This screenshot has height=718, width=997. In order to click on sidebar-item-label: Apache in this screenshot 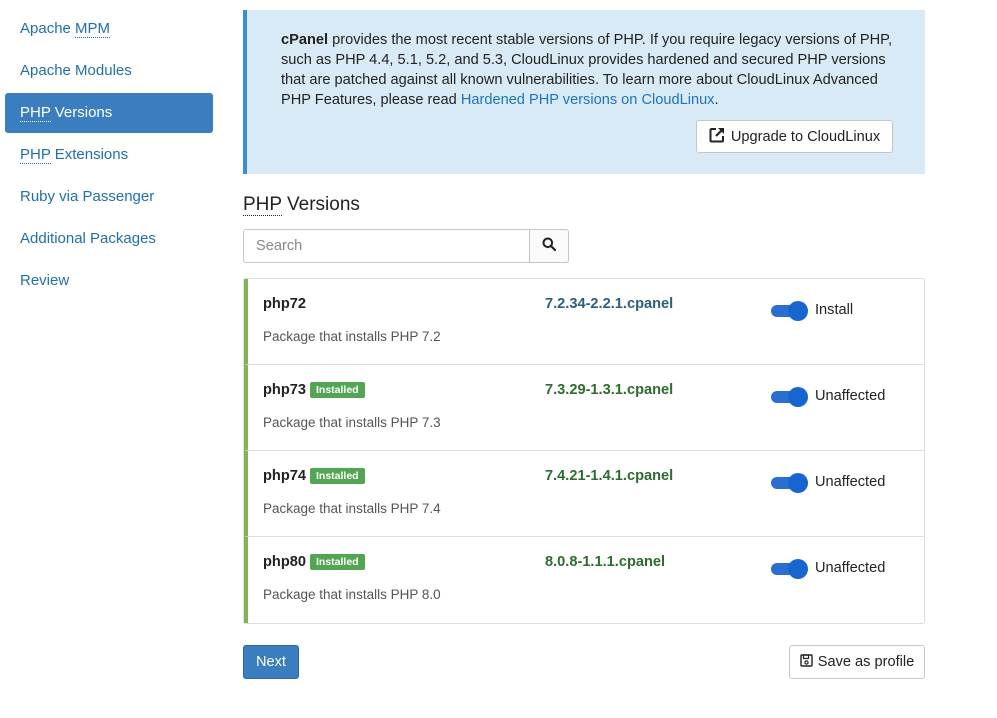, I will do `click(48, 28)`.